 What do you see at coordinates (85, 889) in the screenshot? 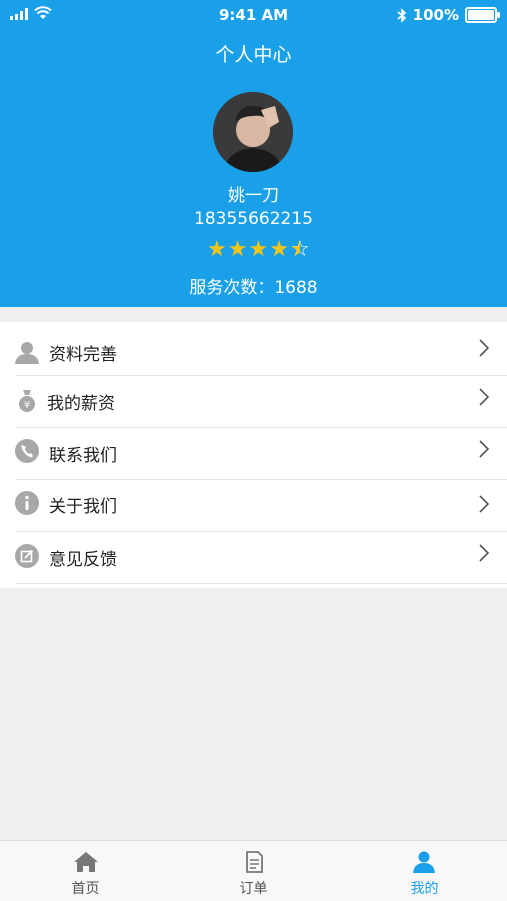
I see `tab-label: 首页` at bounding box center [85, 889].